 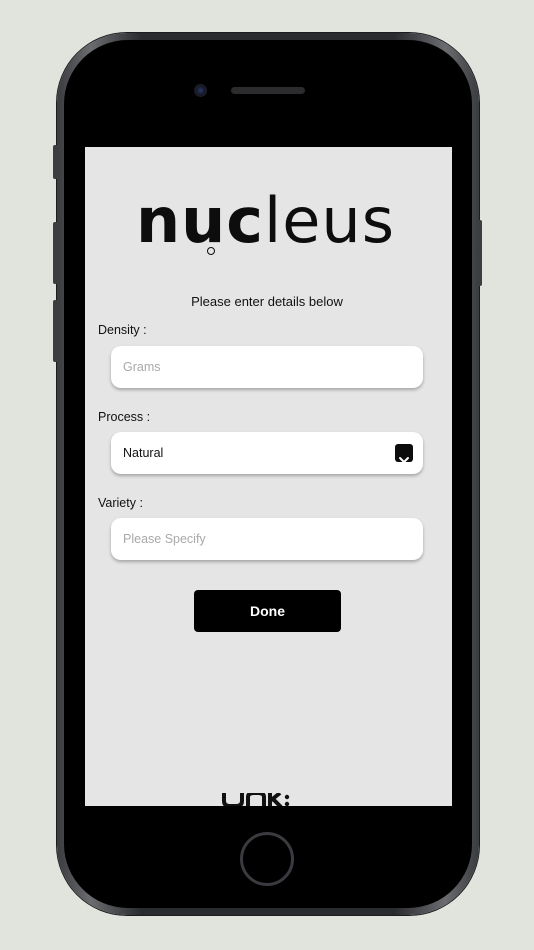 What do you see at coordinates (200, 220) in the screenshot?
I see `logo-text-bold: nuc` at bounding box center [200, 220].